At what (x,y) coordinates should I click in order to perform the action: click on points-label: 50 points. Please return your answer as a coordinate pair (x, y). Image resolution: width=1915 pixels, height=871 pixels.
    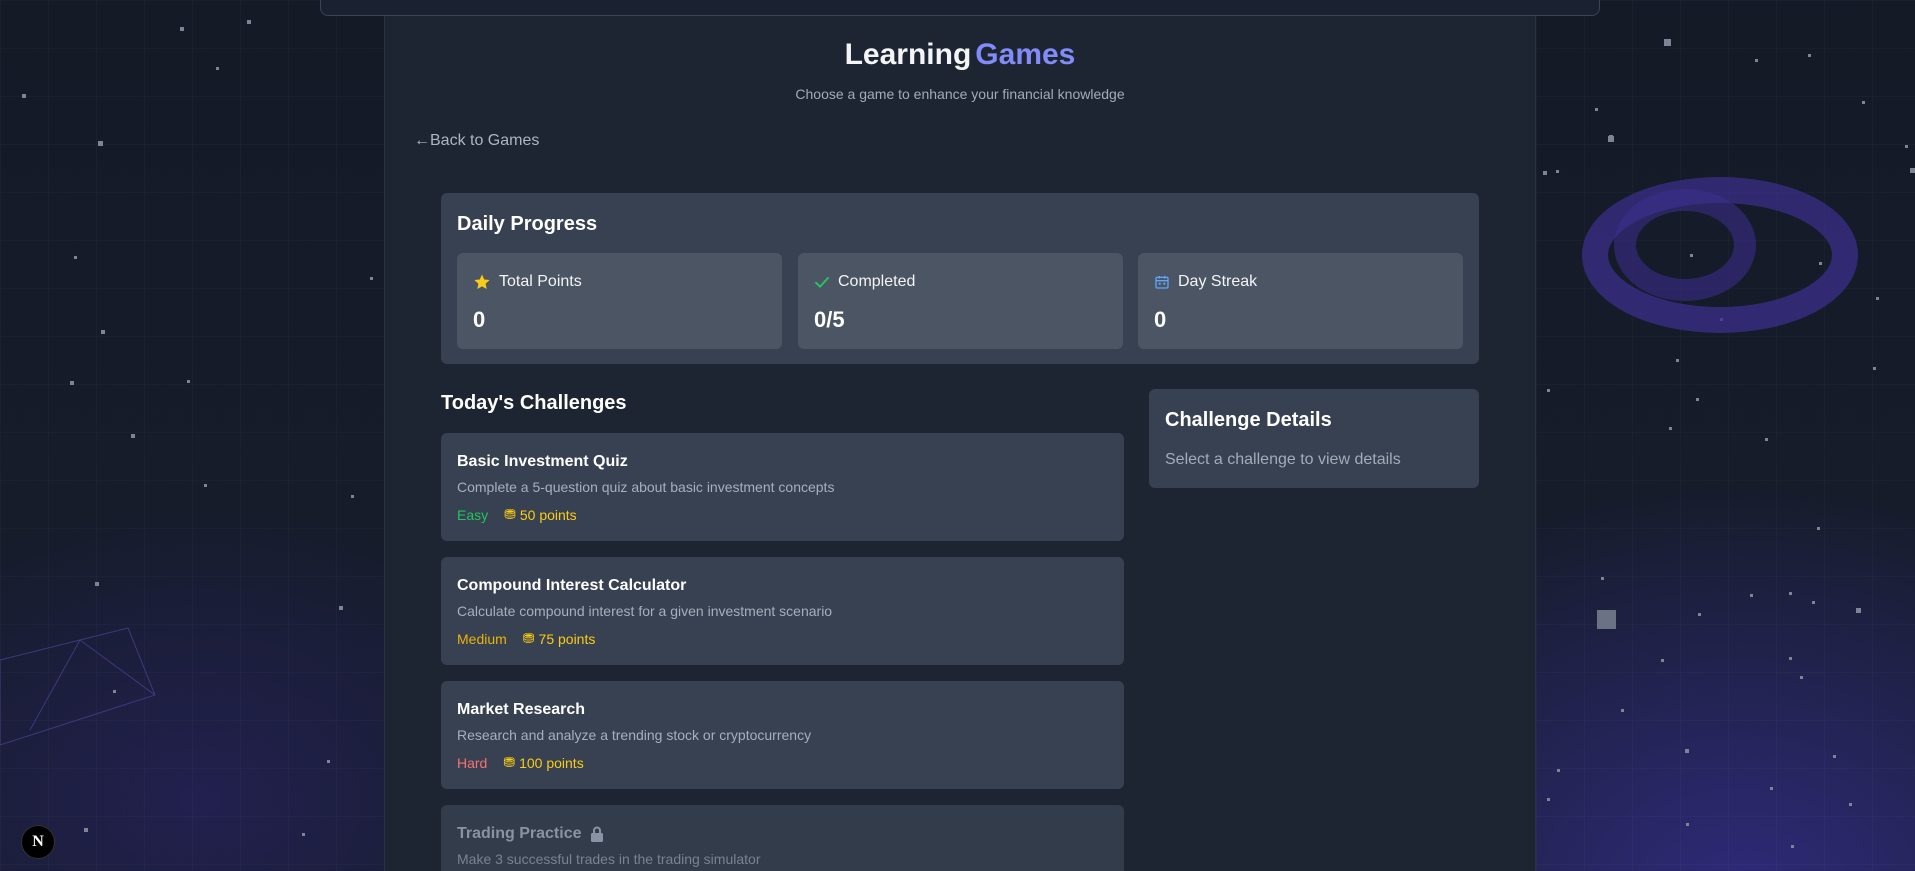
    Looking at the image, I should click on (548, 514).